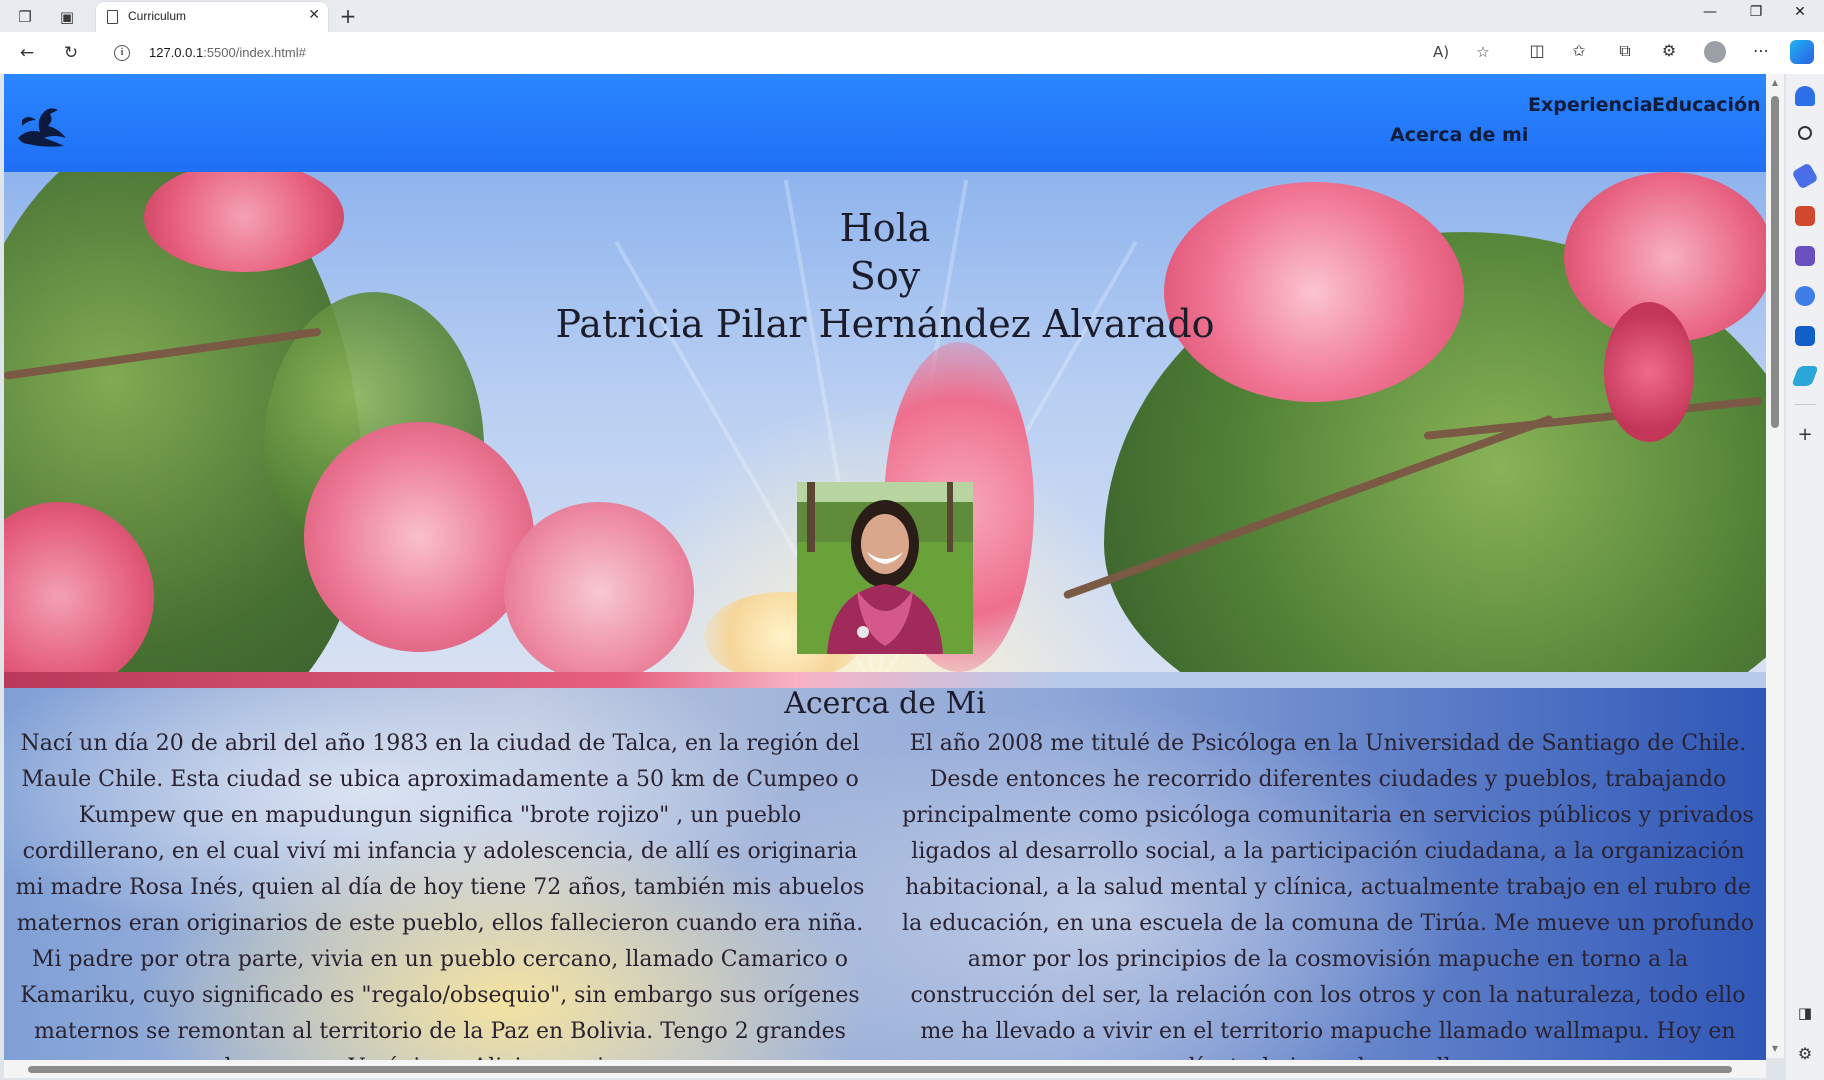 The height and width of the screenshot is (1080, 1824). I want to click on outlook-icon, so click(1805, 336).